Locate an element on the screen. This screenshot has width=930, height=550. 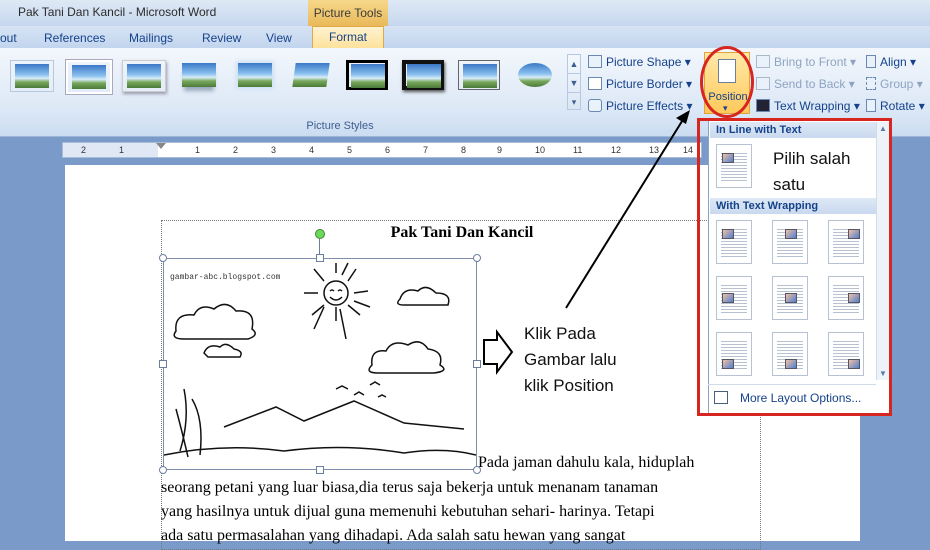
pointer-line is located at coordinates (625, 213).